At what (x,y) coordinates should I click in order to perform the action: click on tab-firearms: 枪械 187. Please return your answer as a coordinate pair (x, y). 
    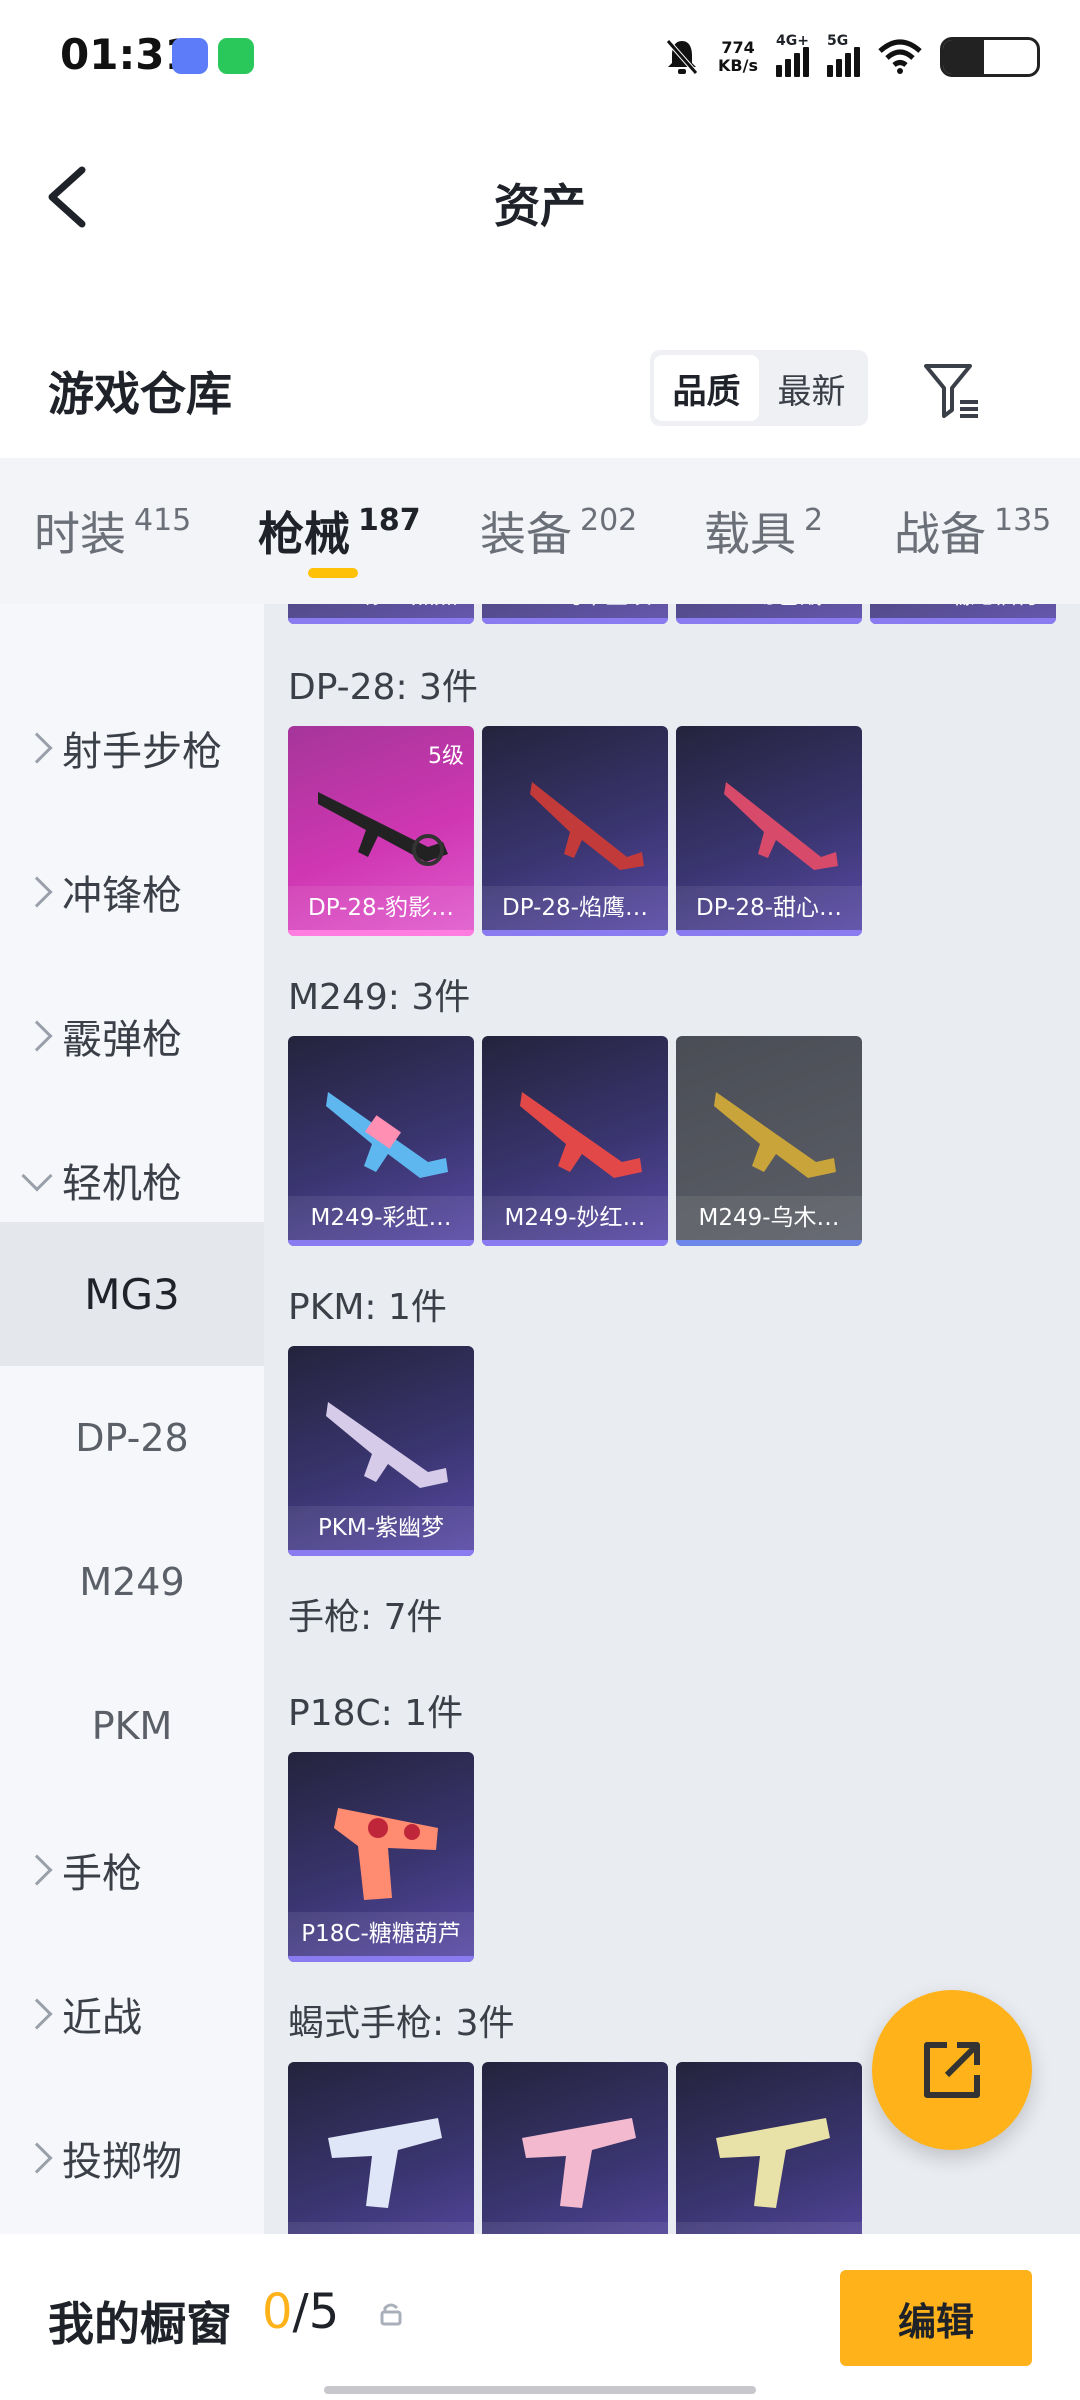
    Looking at the image, I should click on (339, 531).